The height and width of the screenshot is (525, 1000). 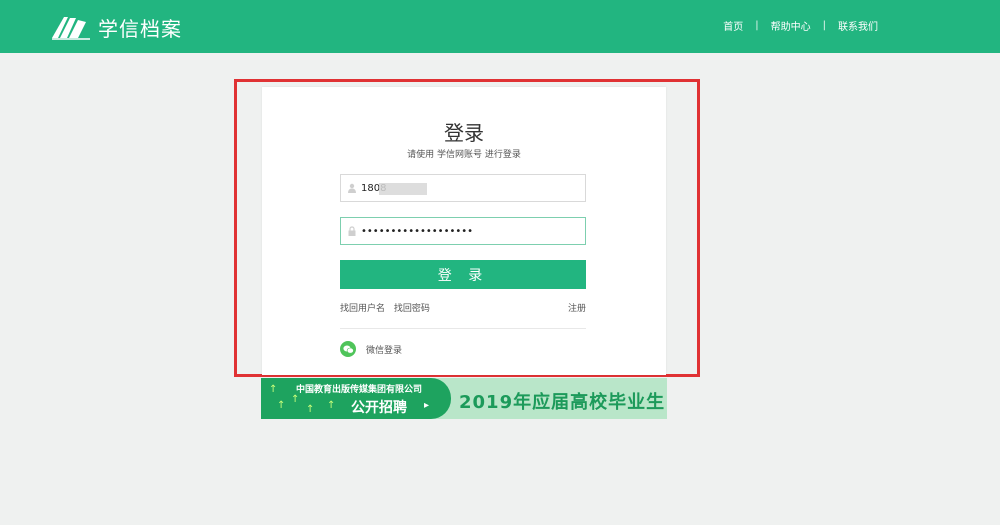 What do you see at coordinates (464, 133) in the screenshot?
I see `login-title: 登录` at bounding box center [464, 133].